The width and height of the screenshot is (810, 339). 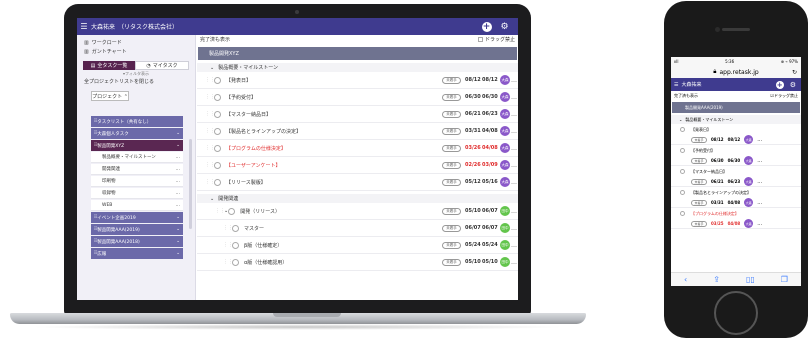 I want to click on sidebar-link: ▥ ガントチャート, so click(x=136, y=51).